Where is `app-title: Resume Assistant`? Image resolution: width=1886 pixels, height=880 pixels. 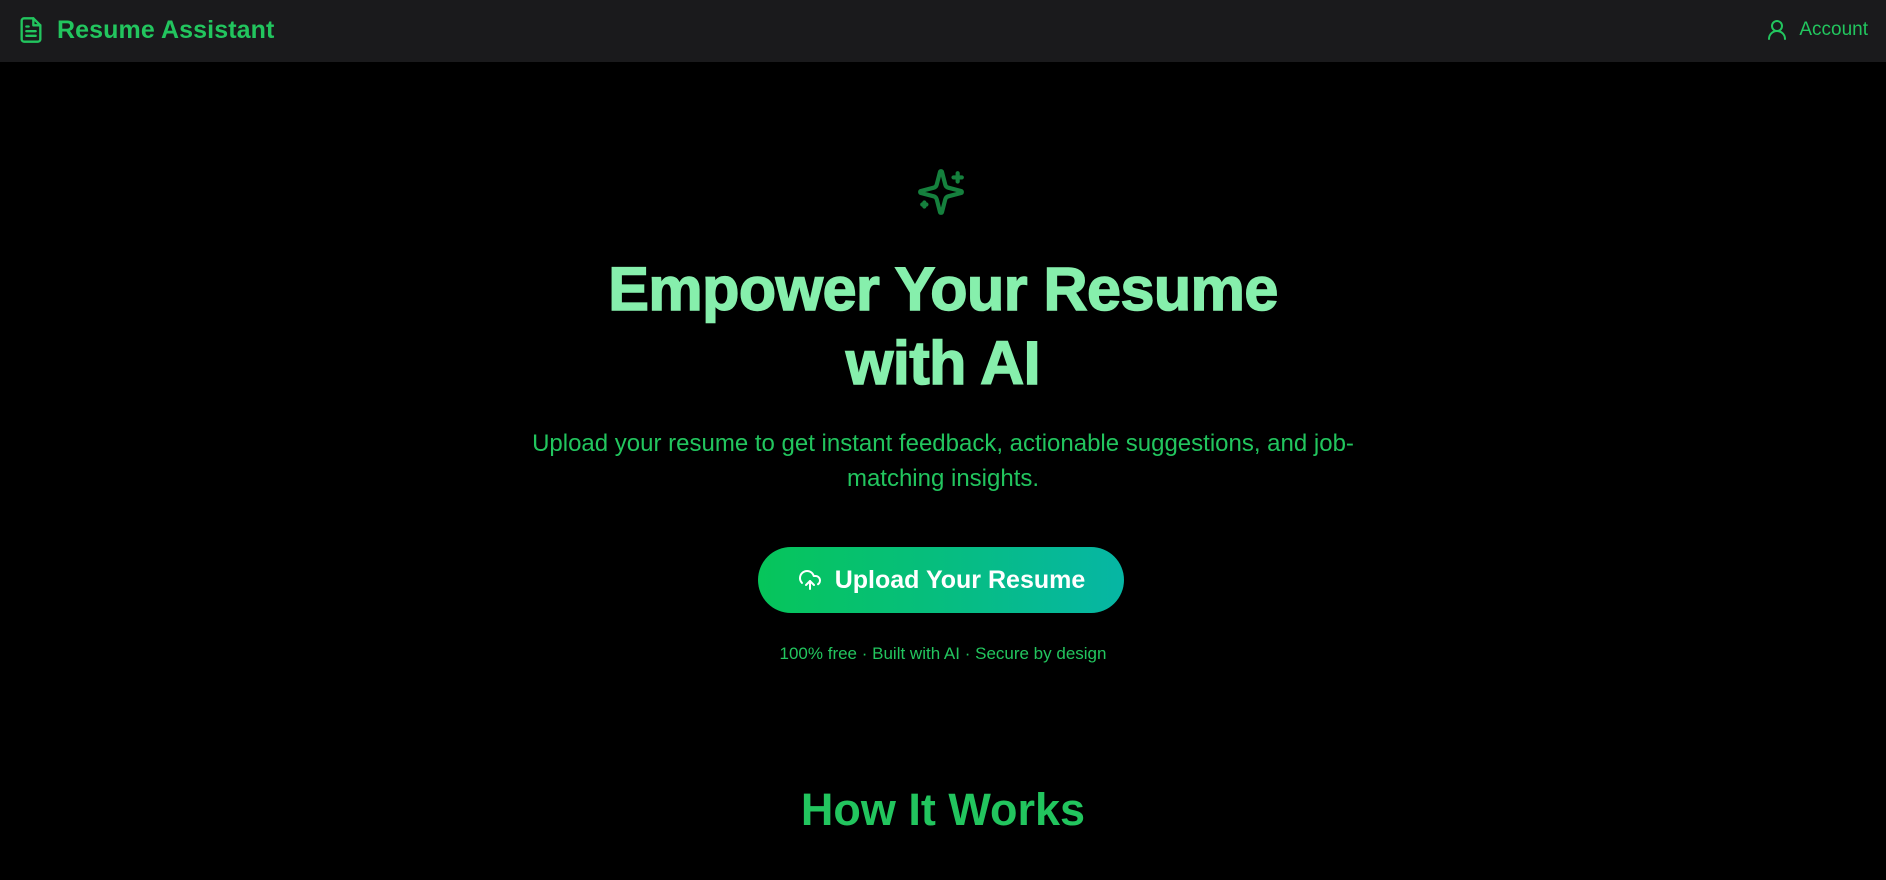
app-title: Resume Assistant is located at coordinates (166, 29).